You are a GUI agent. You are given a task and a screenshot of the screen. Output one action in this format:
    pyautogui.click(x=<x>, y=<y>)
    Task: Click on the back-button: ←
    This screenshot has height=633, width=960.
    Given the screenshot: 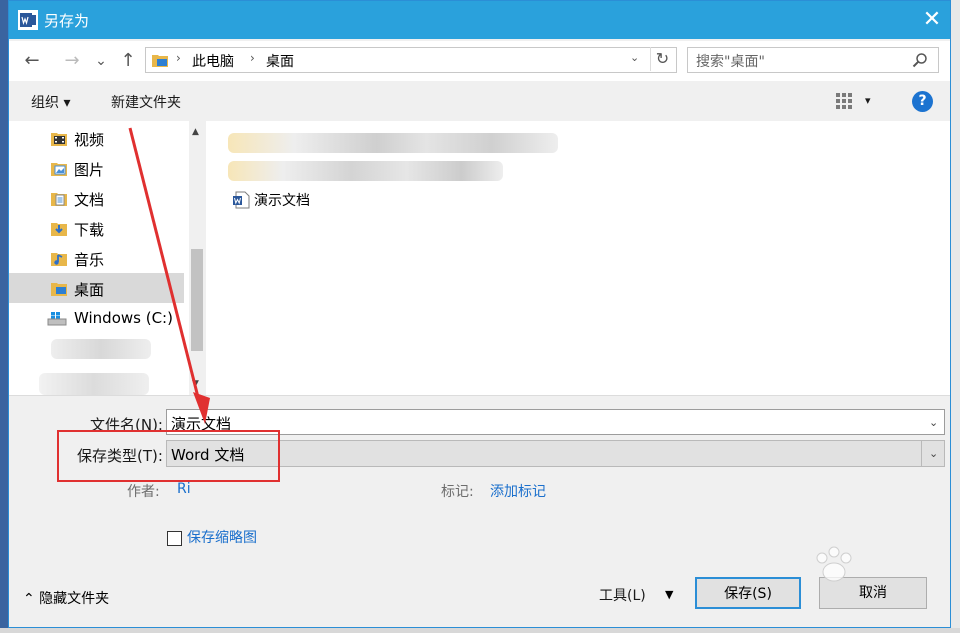 What is the action you would take?
    pyautogui.click(x=32, y=61)
    